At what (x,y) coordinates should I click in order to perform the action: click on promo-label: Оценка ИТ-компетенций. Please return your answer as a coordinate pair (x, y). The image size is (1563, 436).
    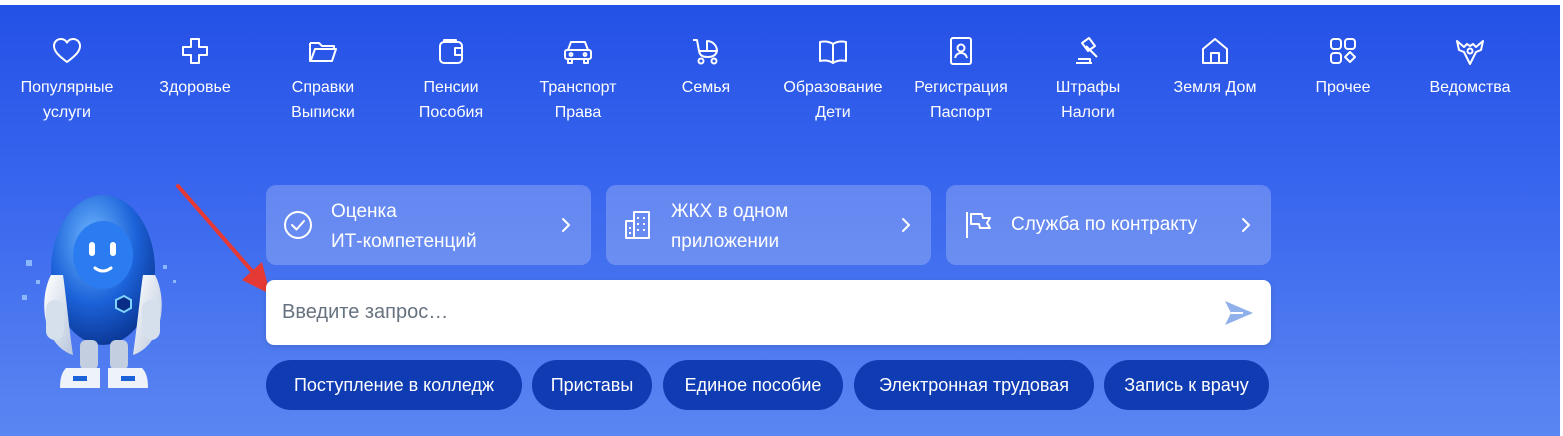
    Looking at the image, I should click on (404, 226).